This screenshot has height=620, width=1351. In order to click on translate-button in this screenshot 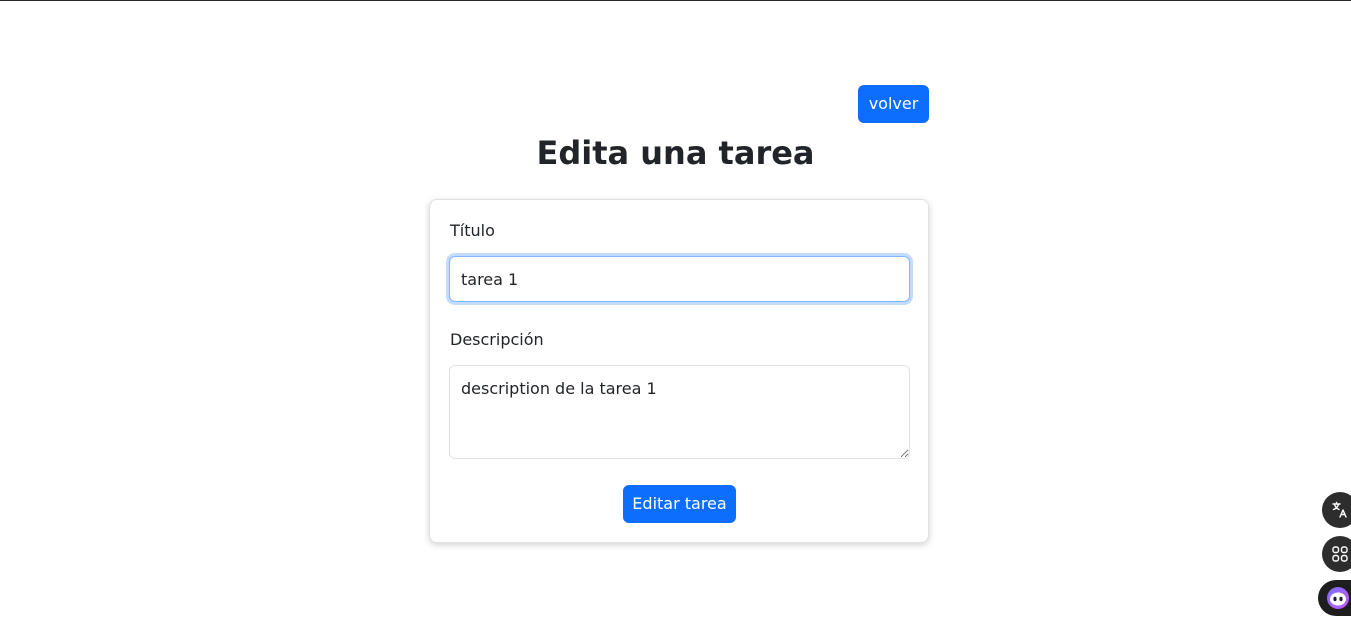, I will do `click(1336, 510)`.